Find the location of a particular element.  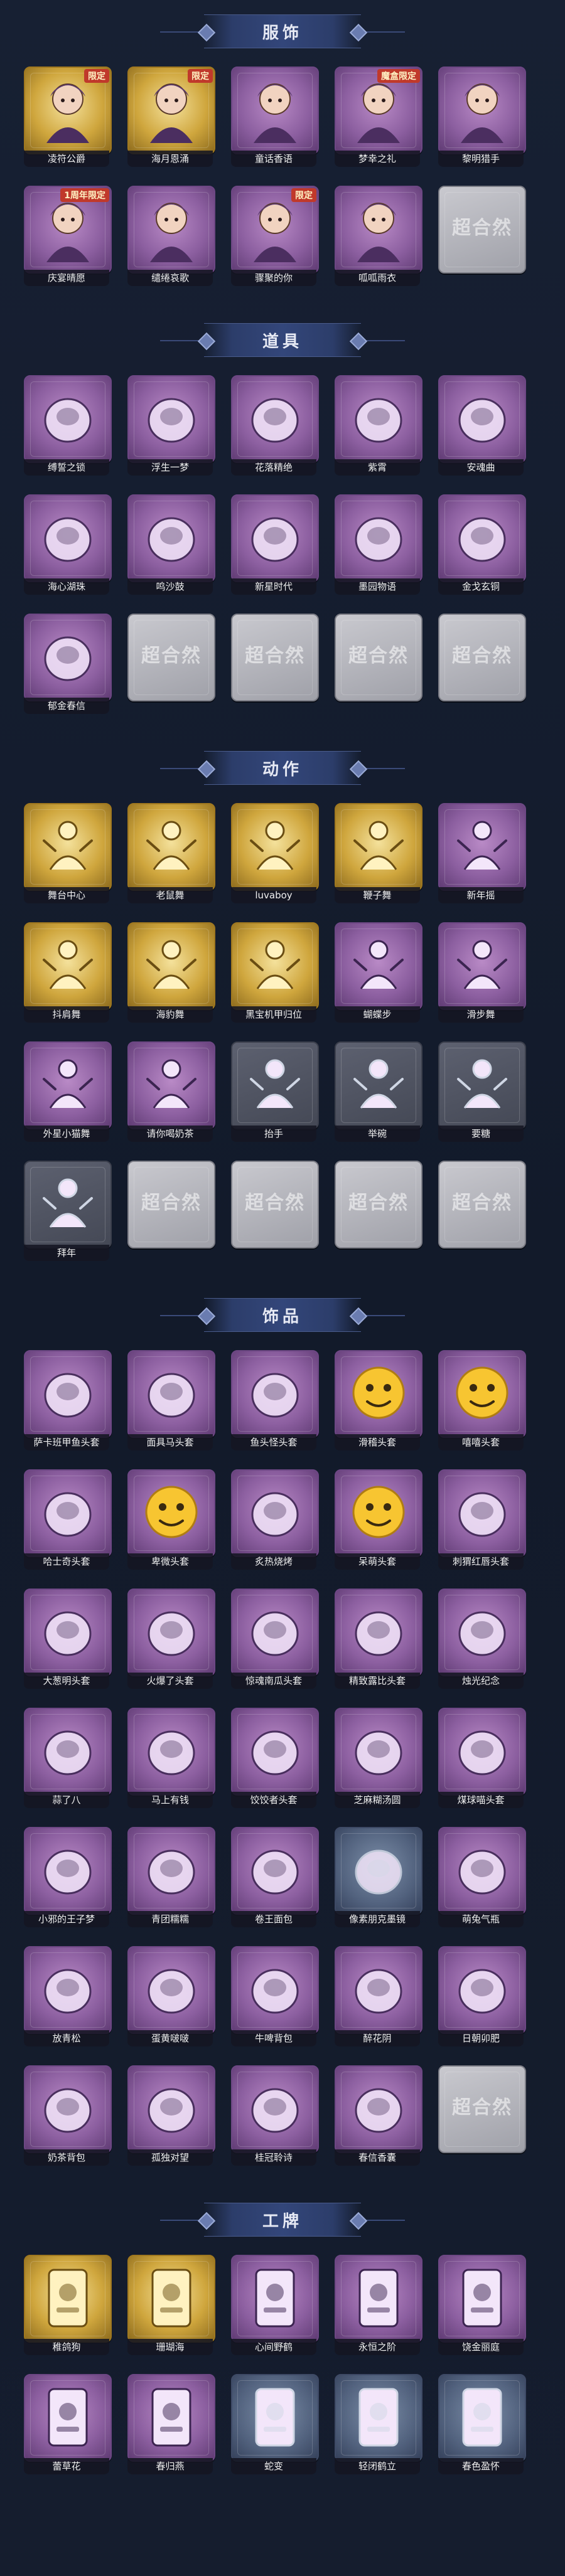

collection-item: 黑宝机甲归位 is located at coordinates (275, 974).